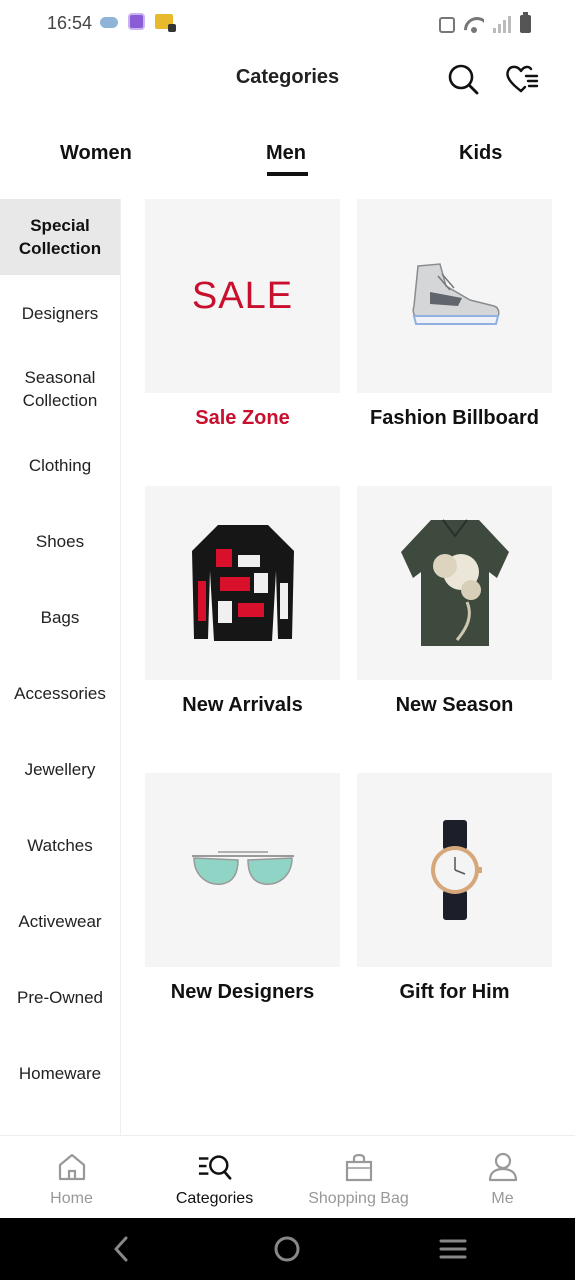  I want to click on system-home-button, so click(287, 1249).